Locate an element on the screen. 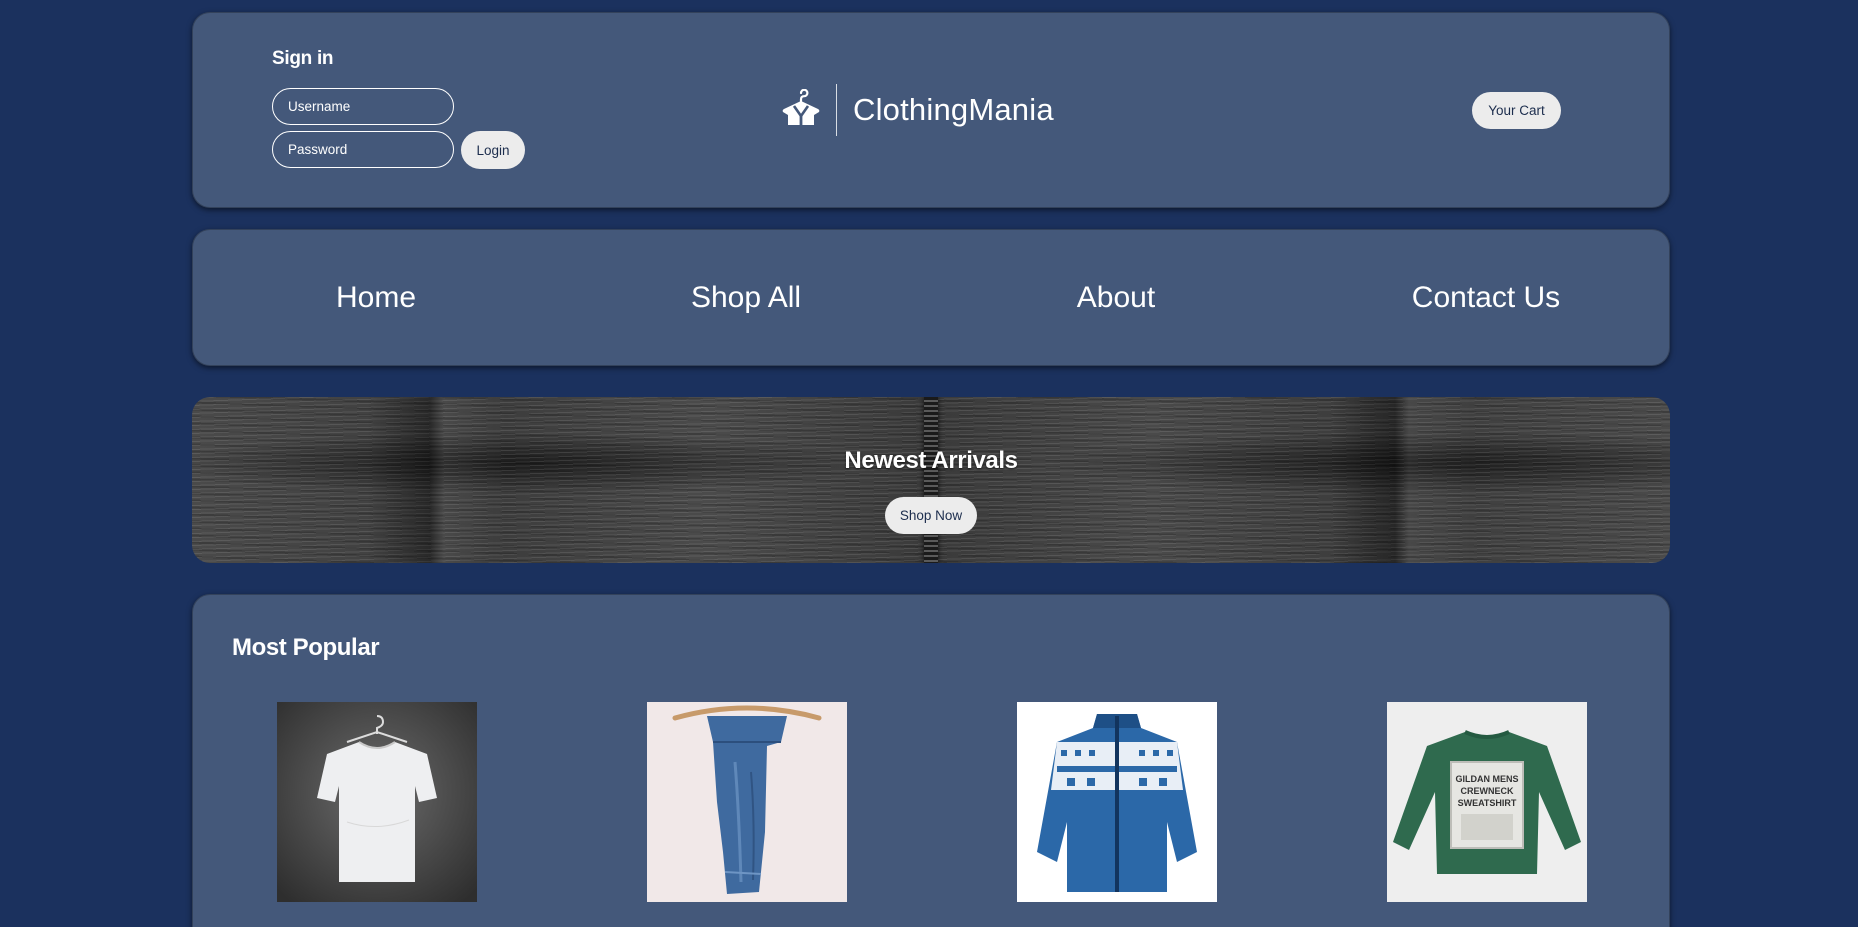 Image resolution: width=1858 pixels, height=927 pixels. nav-item-about: About is located at coordinates (1116, 297).